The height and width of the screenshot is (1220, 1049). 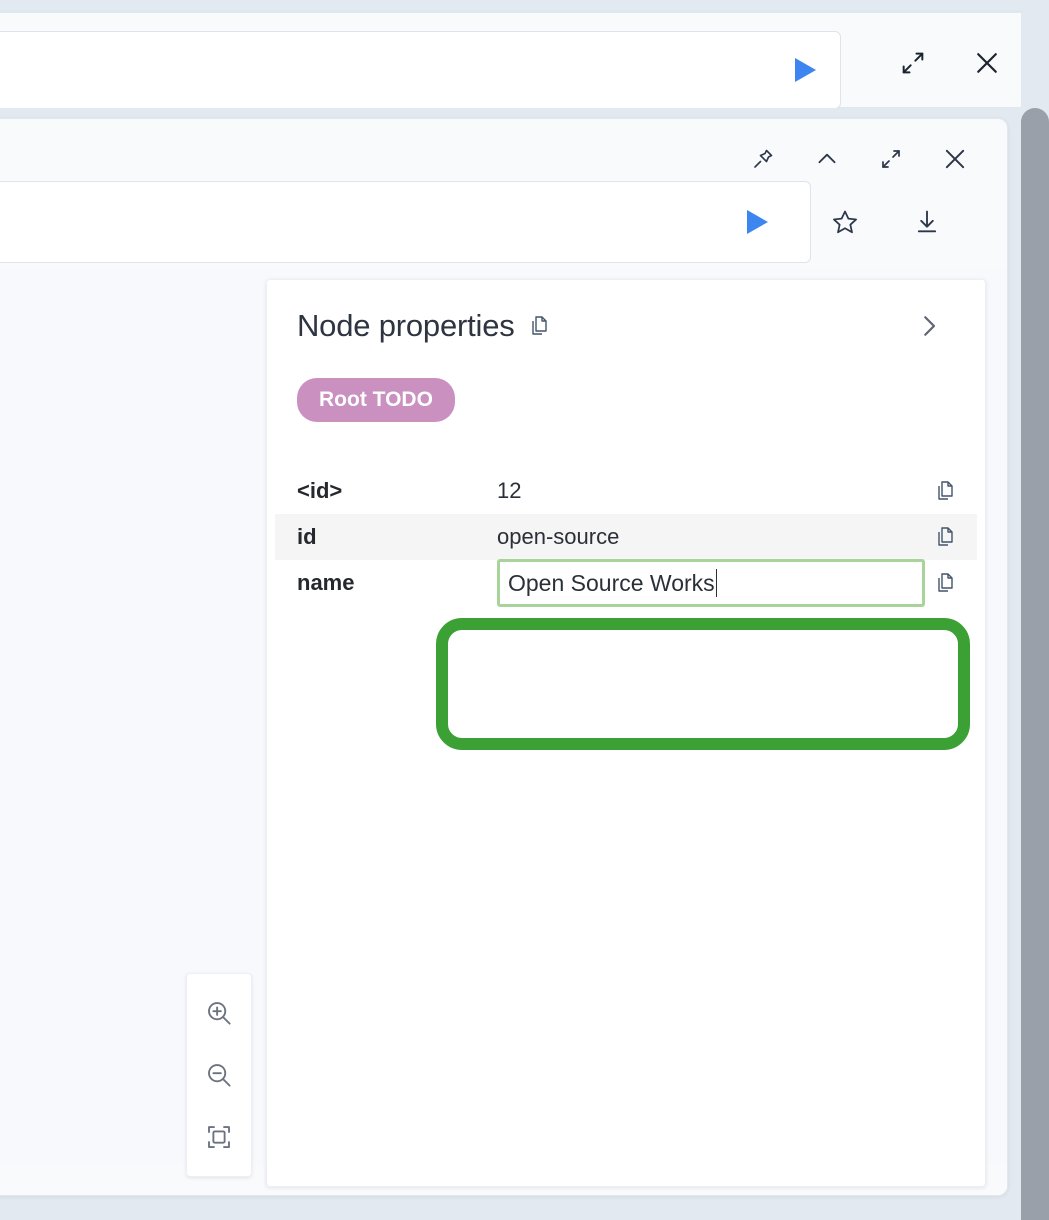 What do you see at coordinates (307, 536) in the screenshot?
I see `property-key: id` at bounding box center [307, 536].